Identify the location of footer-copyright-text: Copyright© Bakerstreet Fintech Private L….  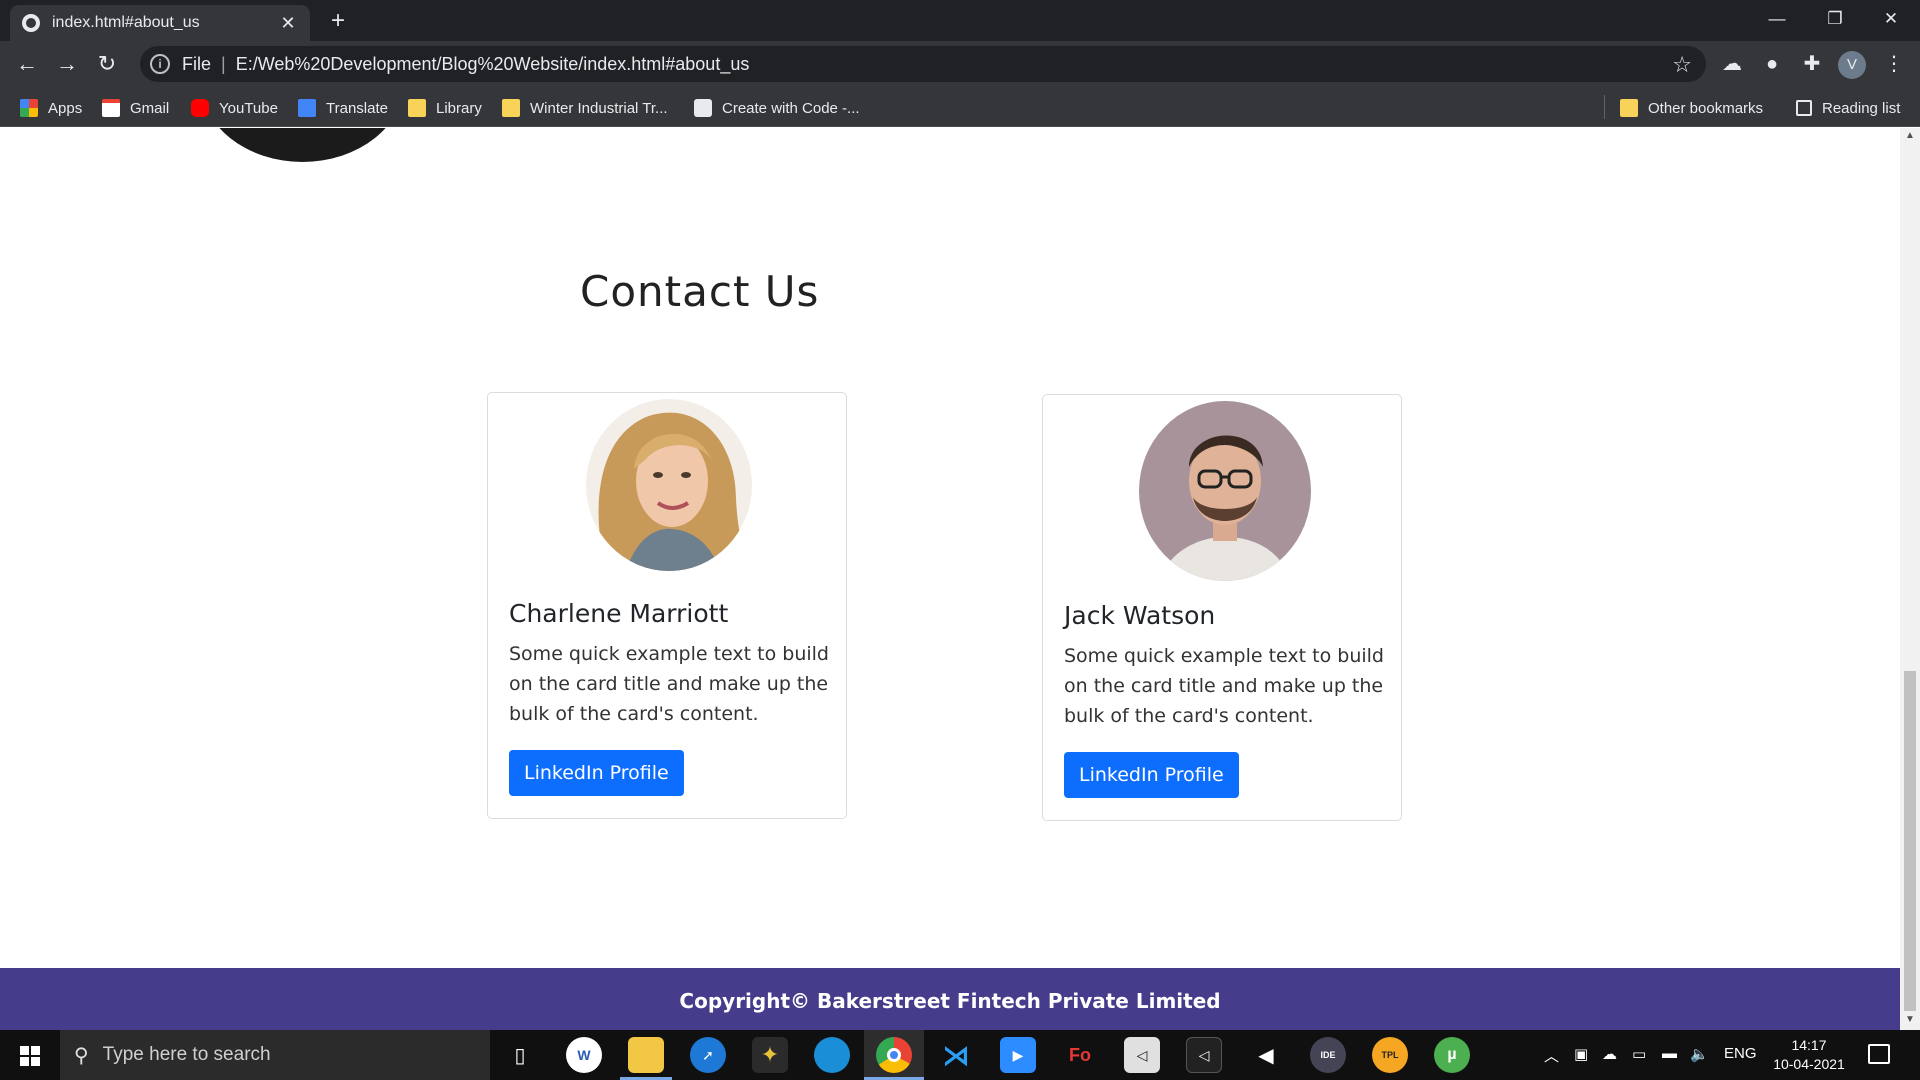
(950, 1001).